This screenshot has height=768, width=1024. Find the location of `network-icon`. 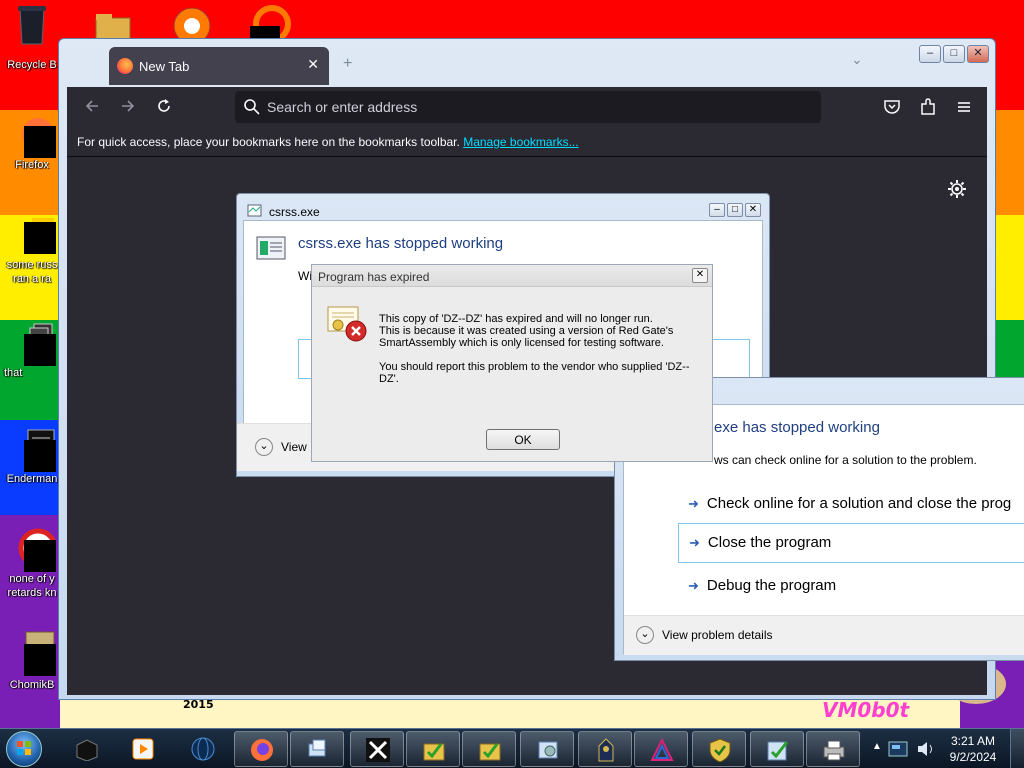

network-icon is located at coordinates (317, 748).